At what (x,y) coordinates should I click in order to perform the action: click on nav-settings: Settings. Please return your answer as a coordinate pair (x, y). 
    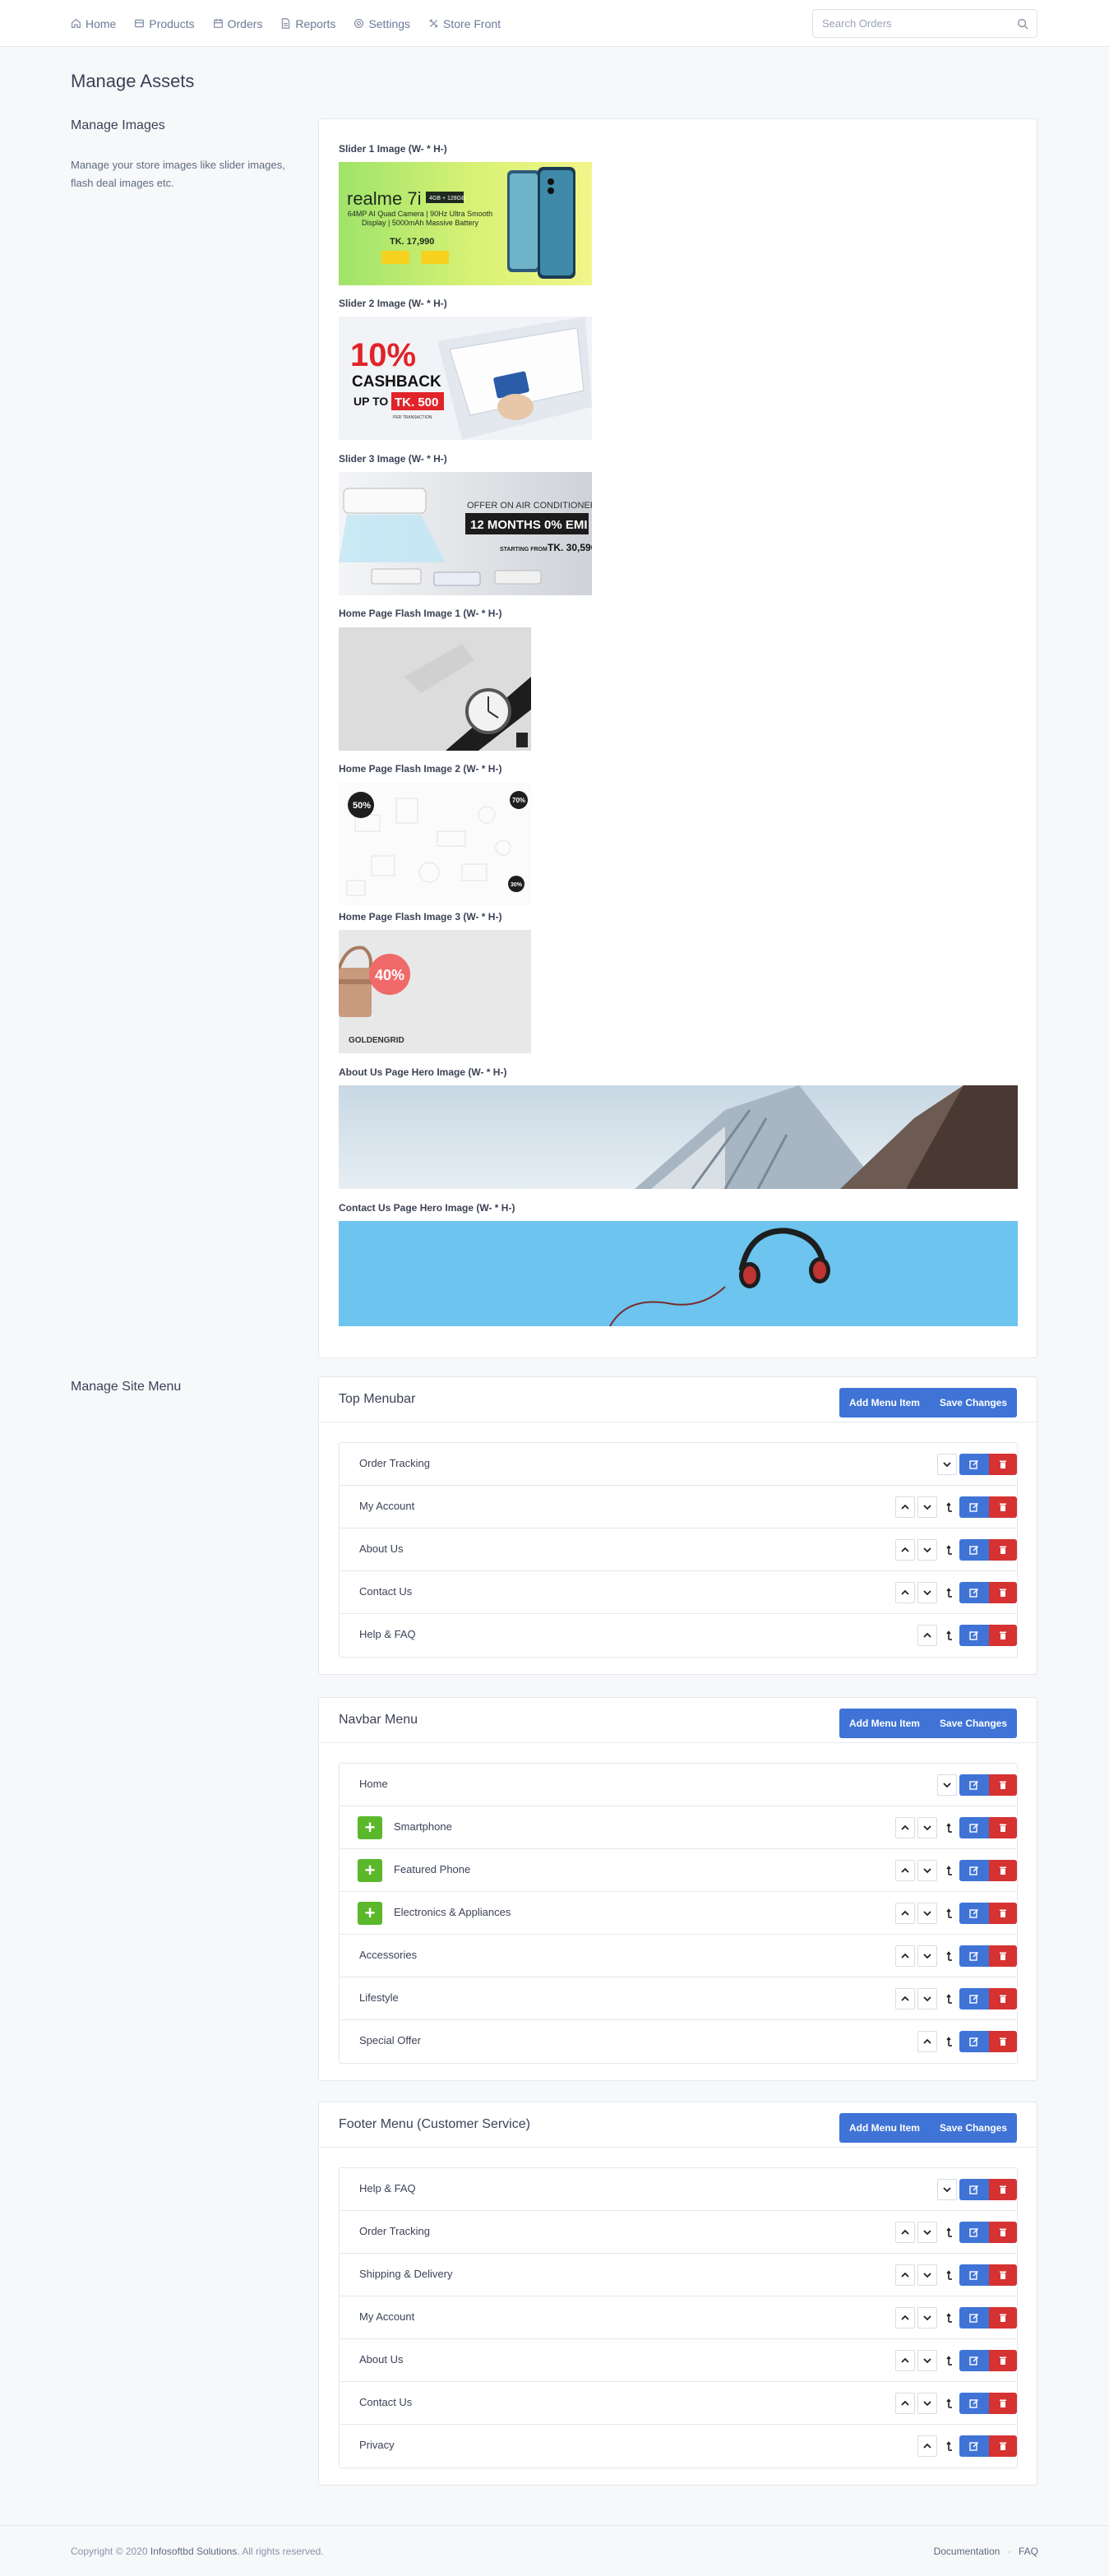
    Looking at the image, I should click on (381, 23).